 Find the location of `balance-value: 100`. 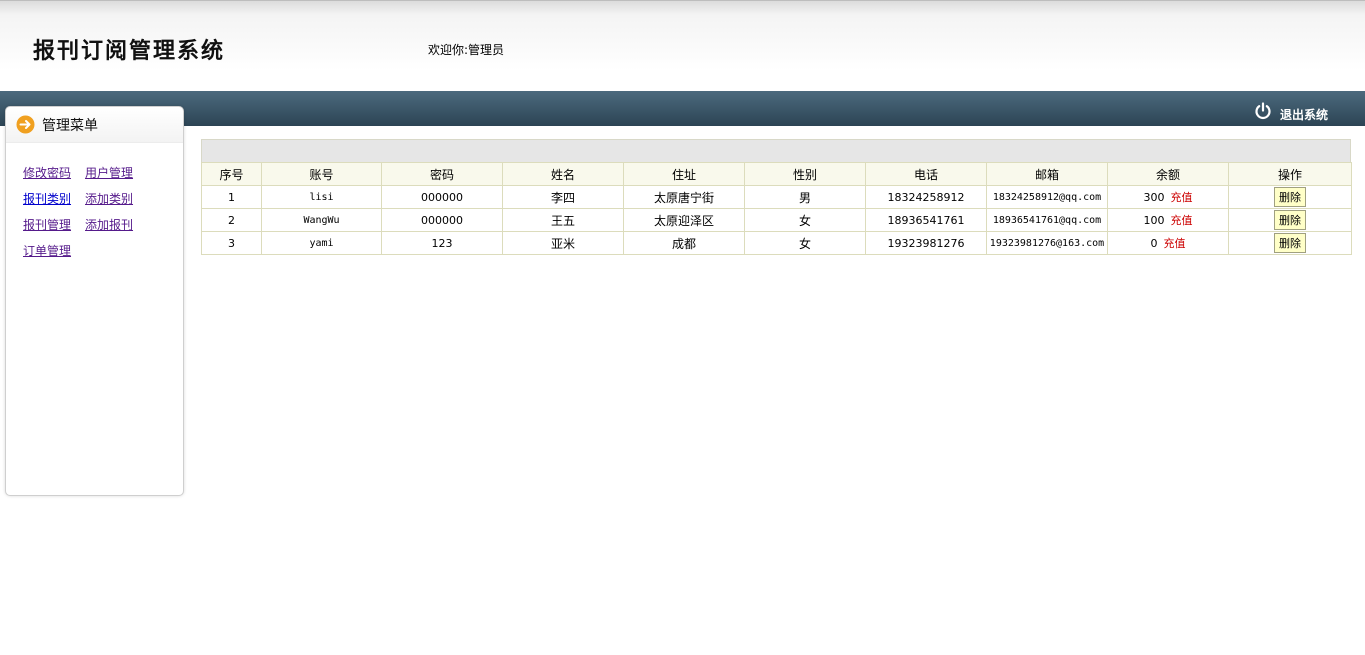

balance-value: 100 is located at coordinates (1154, 220).